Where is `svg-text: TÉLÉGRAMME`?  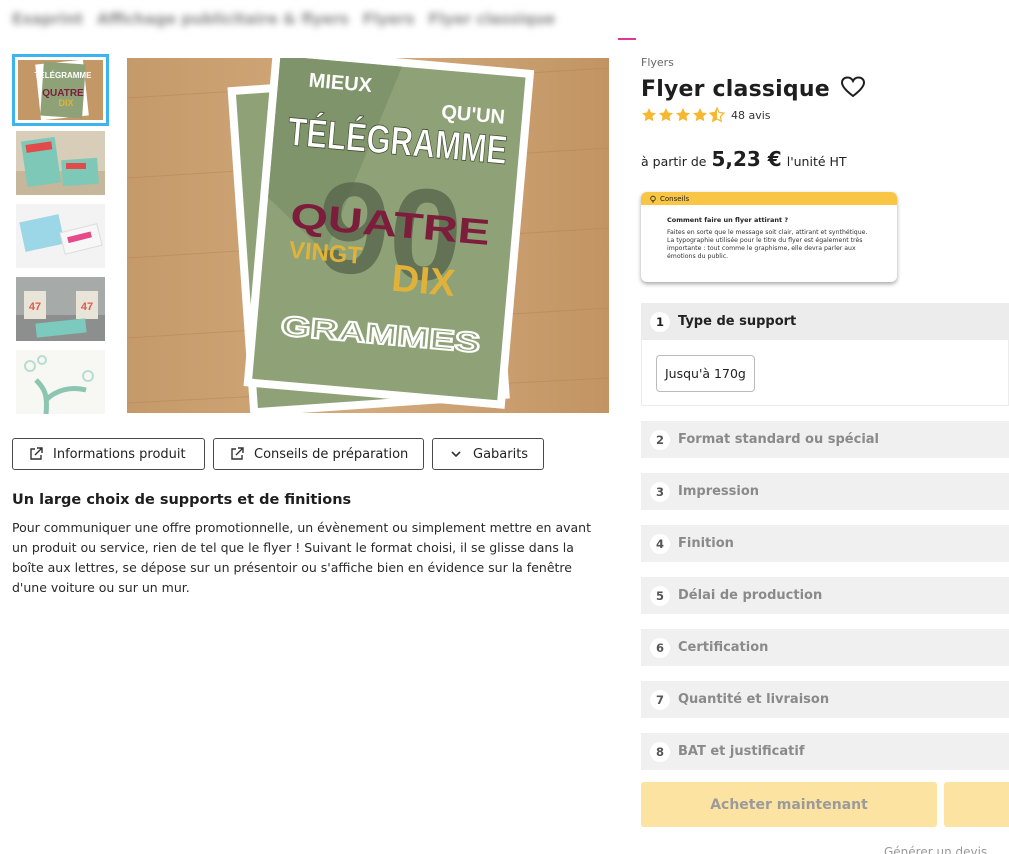 svg-text: TÉLÉGRAMME is located at coordinates (64, 75).